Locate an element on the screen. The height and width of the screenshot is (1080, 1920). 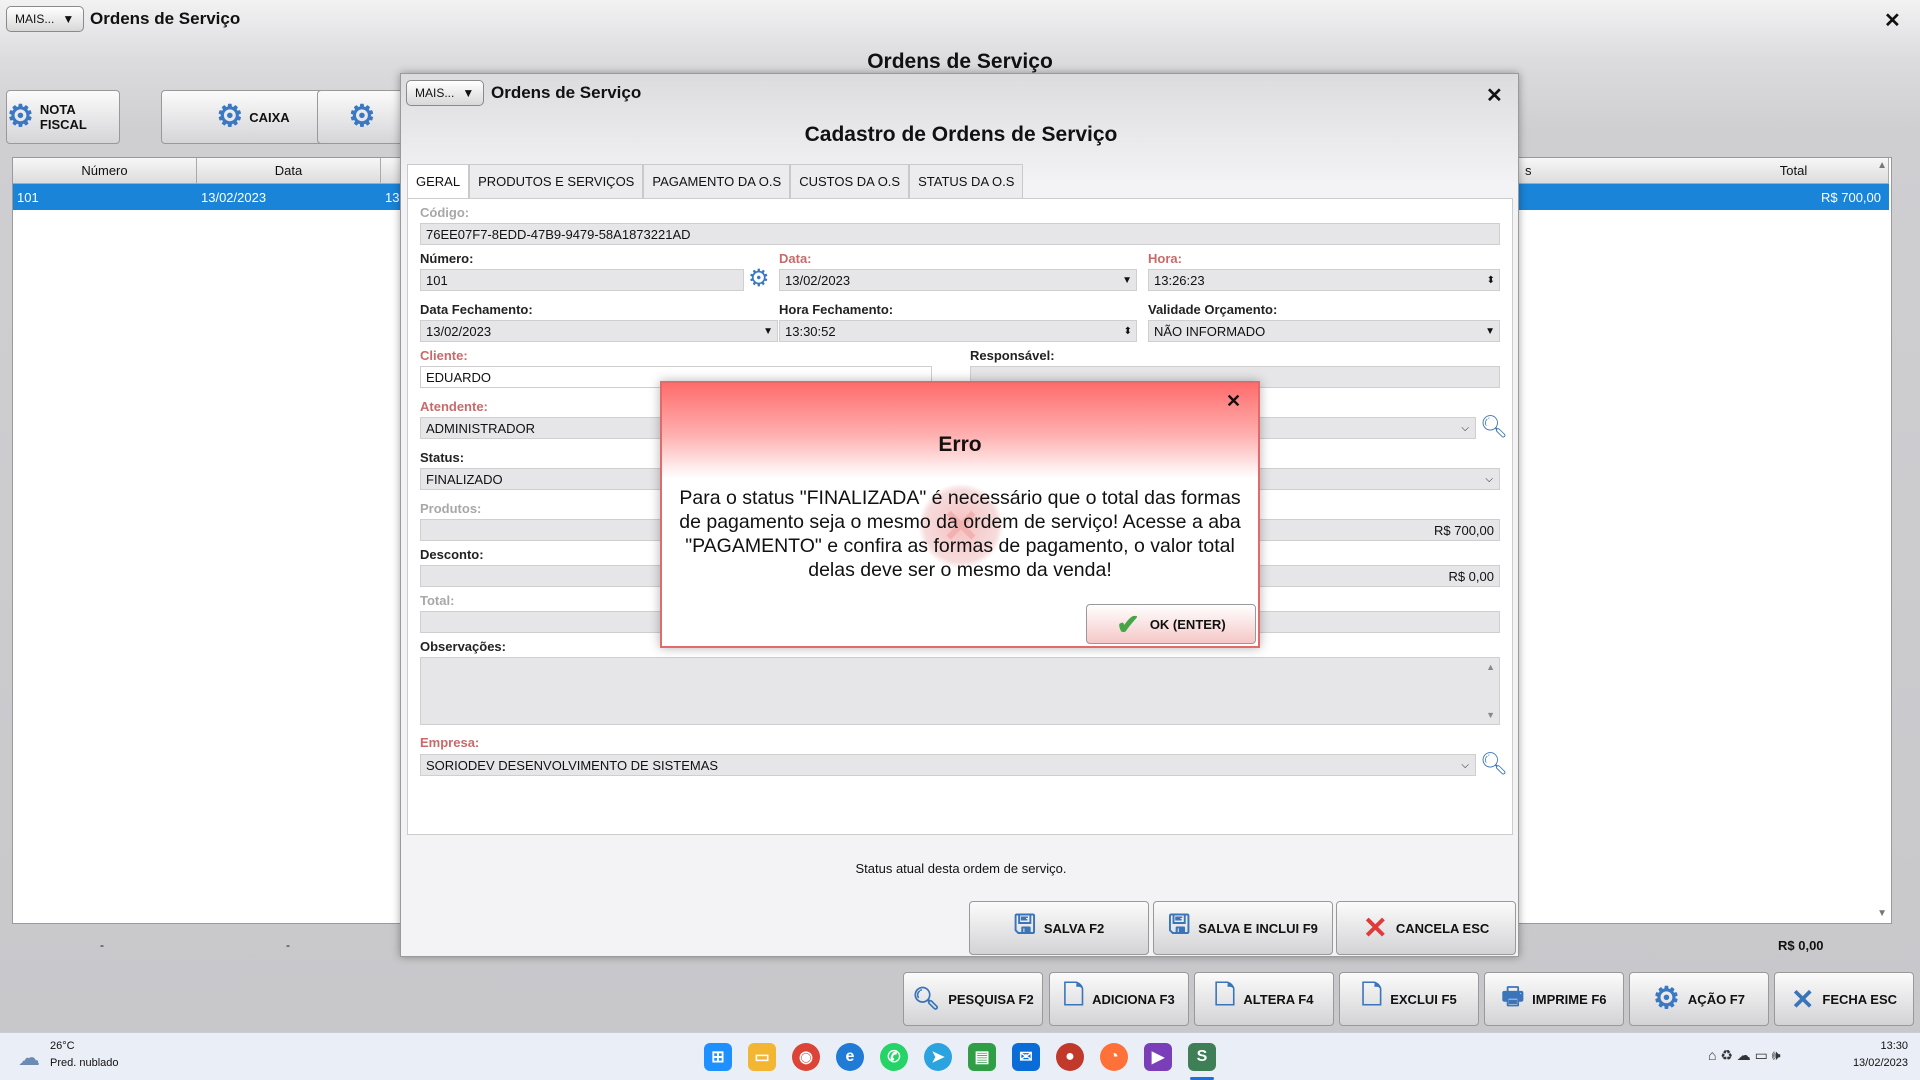
delete-document-icon: 🗋 is located at coordinates (1372, 995).